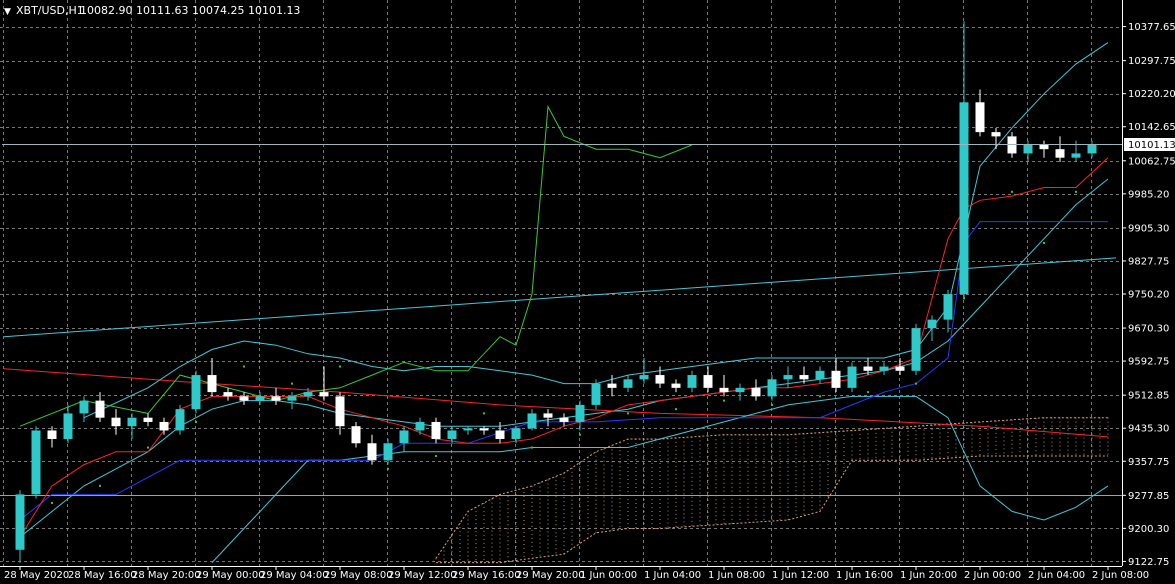  I want to click on current-price-value: 10101.13, so click(1151, 145).